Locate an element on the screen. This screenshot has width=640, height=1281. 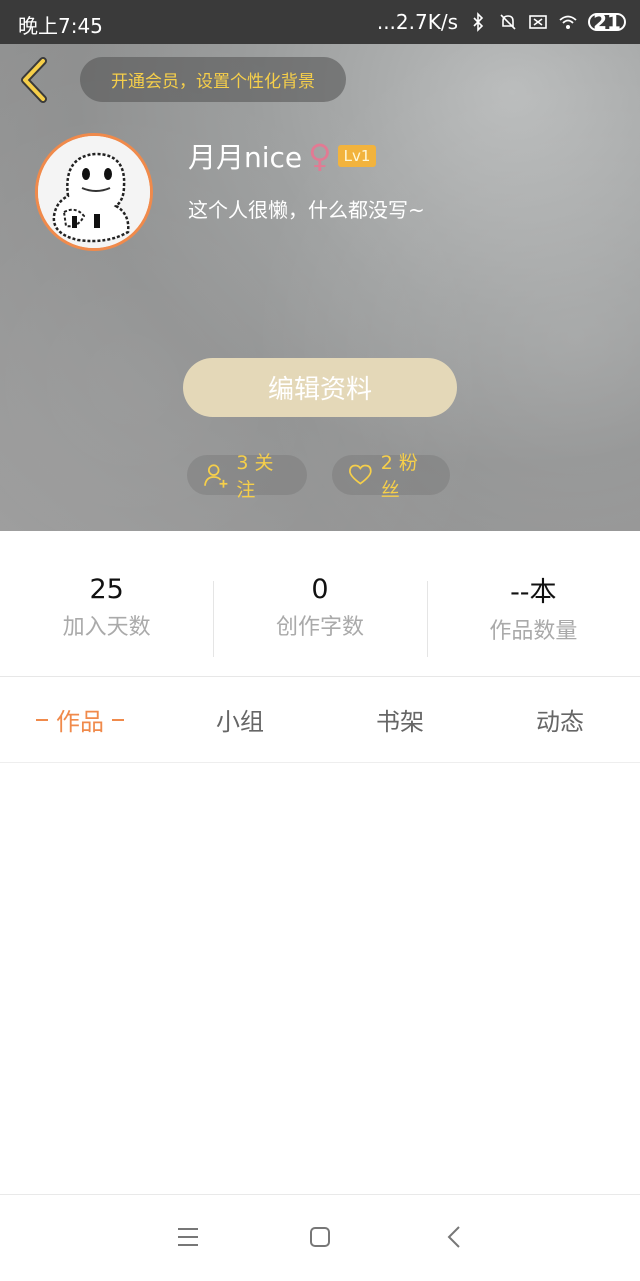
level-badge: Lv1 is located at coordinates (357, 156).